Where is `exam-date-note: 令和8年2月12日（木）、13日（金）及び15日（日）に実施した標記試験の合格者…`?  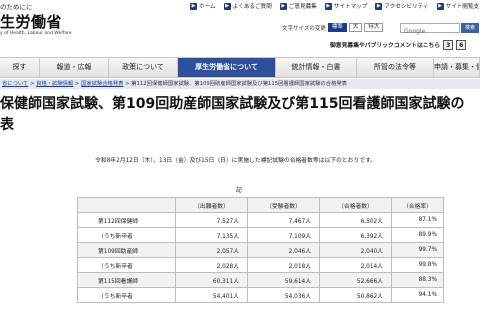 exam-date-note: 令和8年2月12日（木）、13日（金）及び15日（日）に実施した標記試験の合格者… is located at coordinates (236, 161).